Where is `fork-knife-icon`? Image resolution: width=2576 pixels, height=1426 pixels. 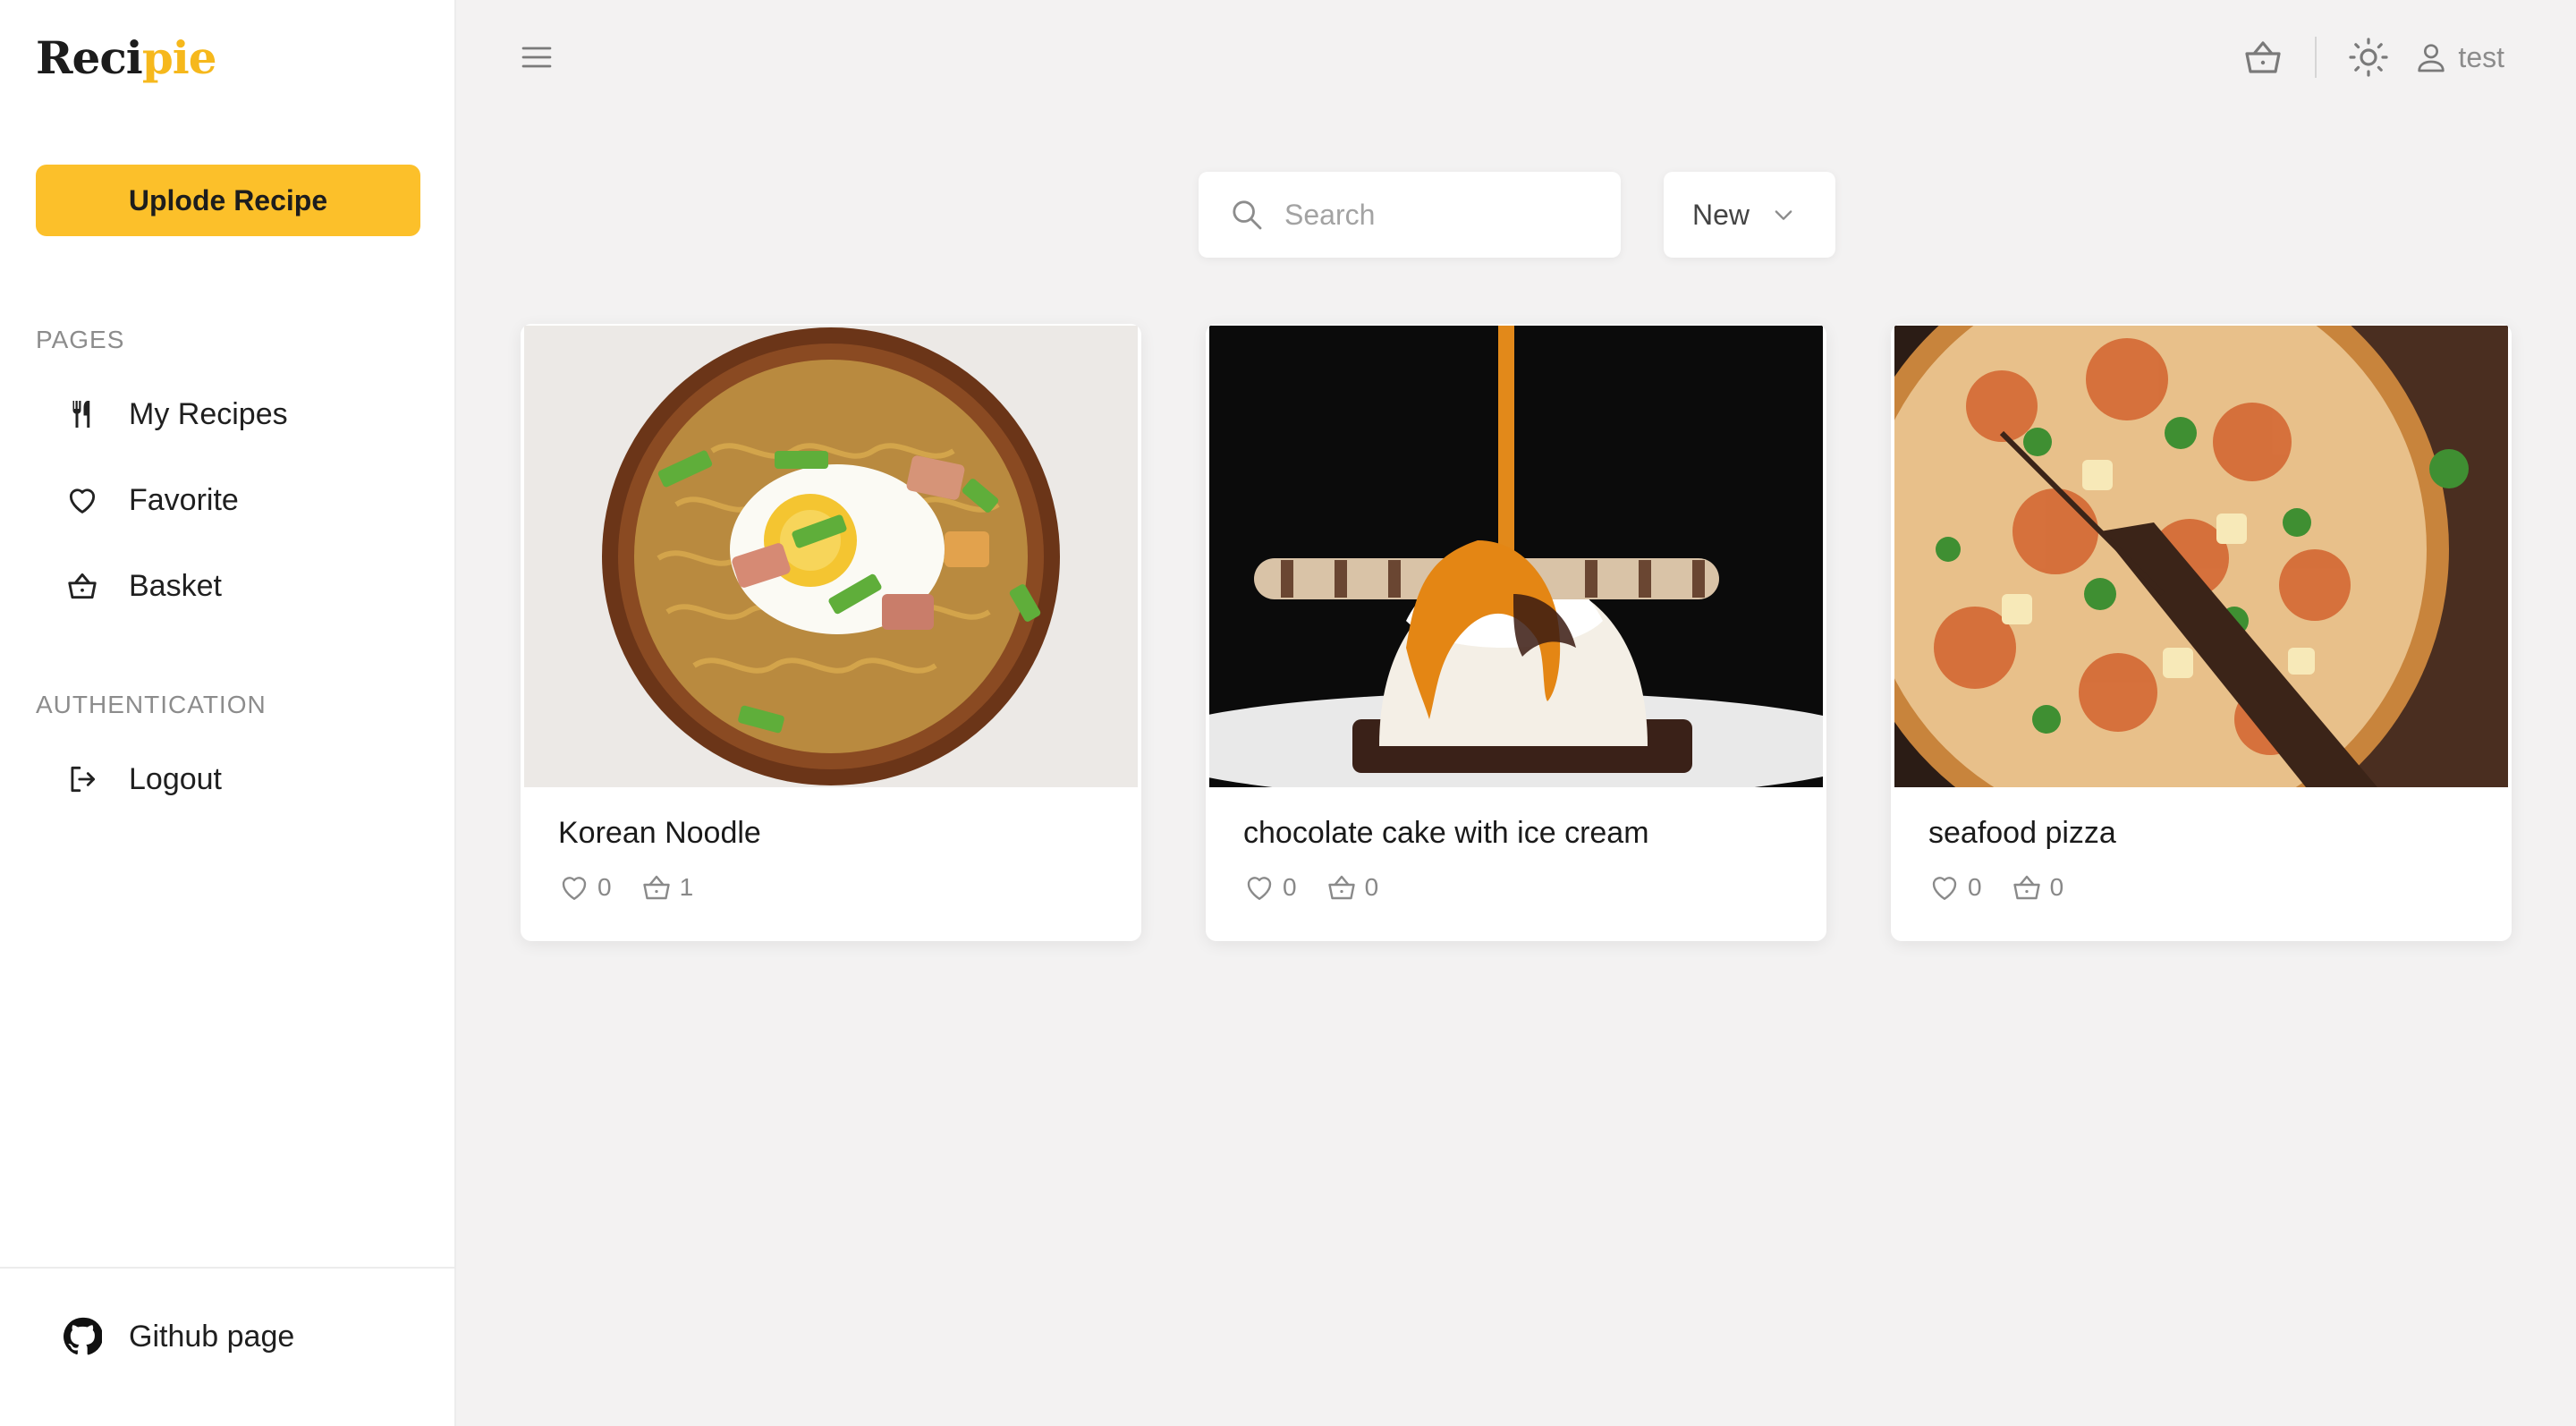
fork-knife-icon is located at coordinates (82, 414).